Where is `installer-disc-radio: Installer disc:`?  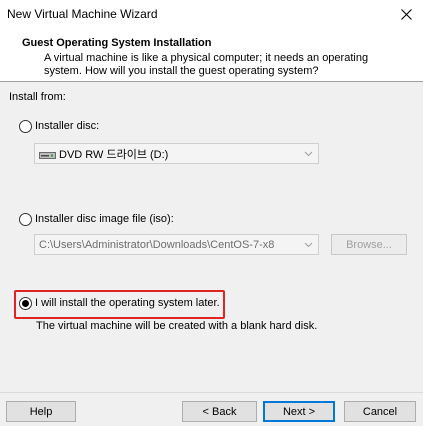
installer-disc-radio: Installer disc: is located at coordinates (59, 126).